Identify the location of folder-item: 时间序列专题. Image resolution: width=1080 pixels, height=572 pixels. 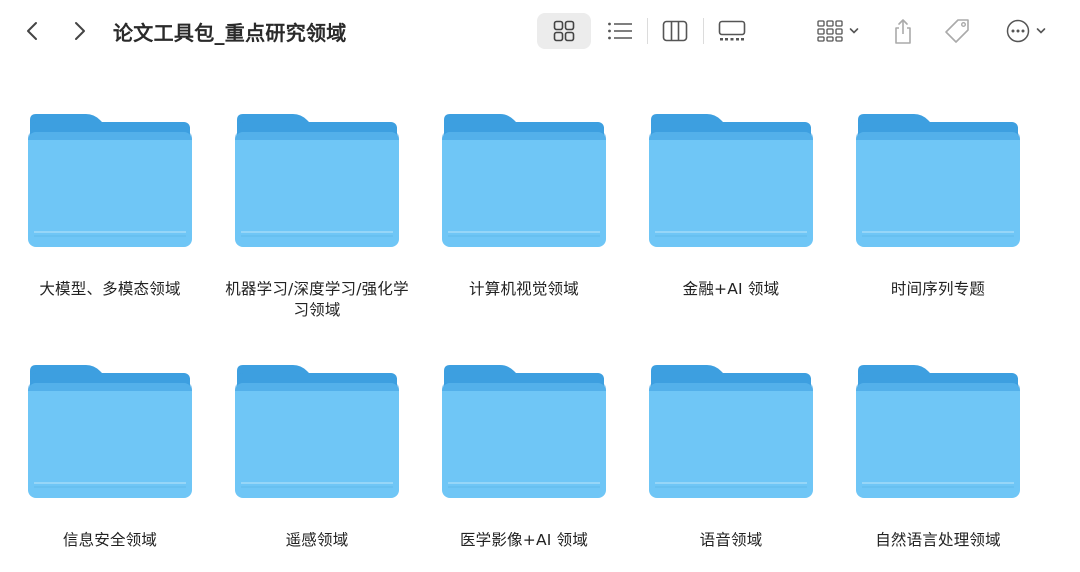
(938, 205).